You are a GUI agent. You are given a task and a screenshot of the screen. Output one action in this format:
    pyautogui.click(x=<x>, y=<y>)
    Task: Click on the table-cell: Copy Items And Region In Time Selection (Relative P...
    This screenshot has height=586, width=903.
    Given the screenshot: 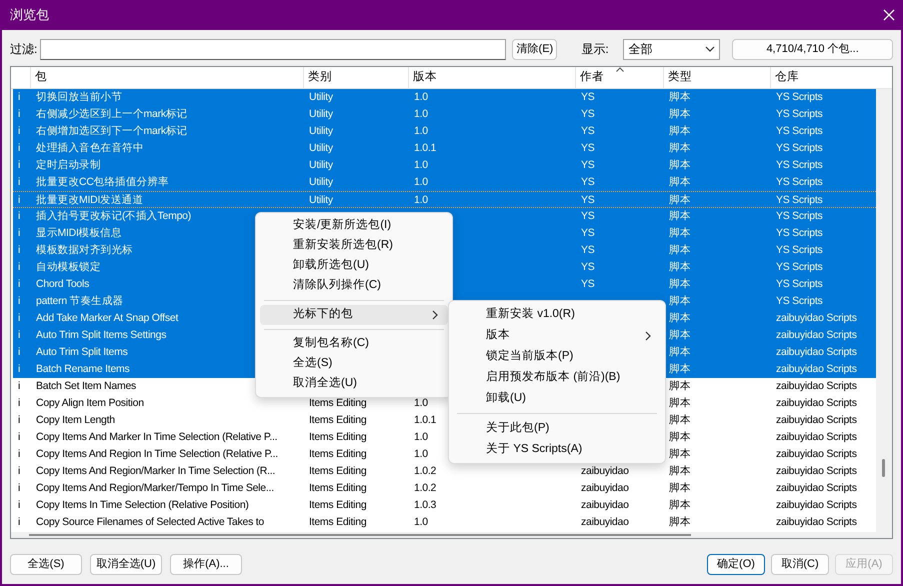 What is the action you would take?
    pyautogui.click(x=157, y=454)
    